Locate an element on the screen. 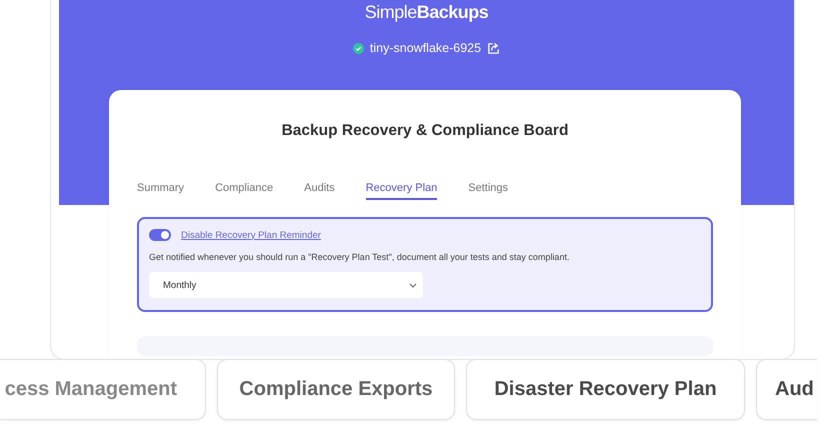 This screenshot has width=828, height=448. board-title: Backup Recovery & Compliance Board is located at coordinates (425, 130).